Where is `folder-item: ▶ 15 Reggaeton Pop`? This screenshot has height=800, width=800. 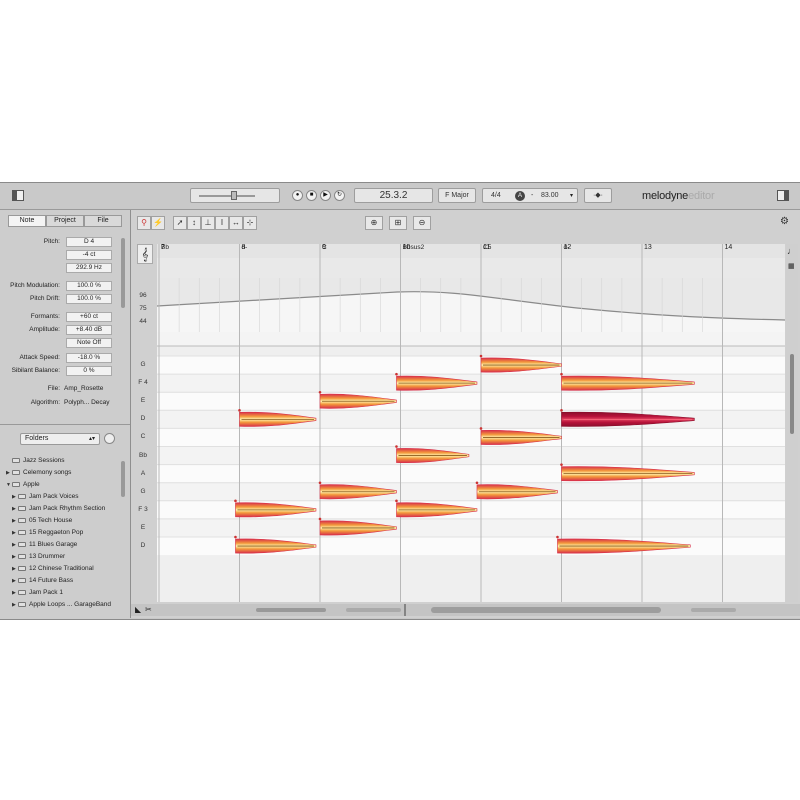
folder-item: ▶ 15 Reggaeton Pop is located at coordinates (47, 533).